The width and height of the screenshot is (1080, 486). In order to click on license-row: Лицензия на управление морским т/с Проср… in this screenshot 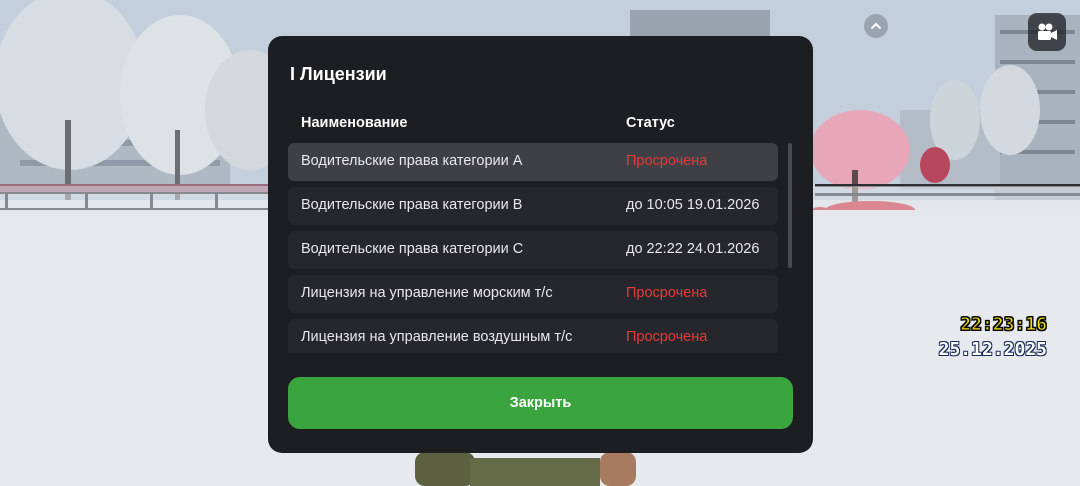, I will do `click(533, 294)`.